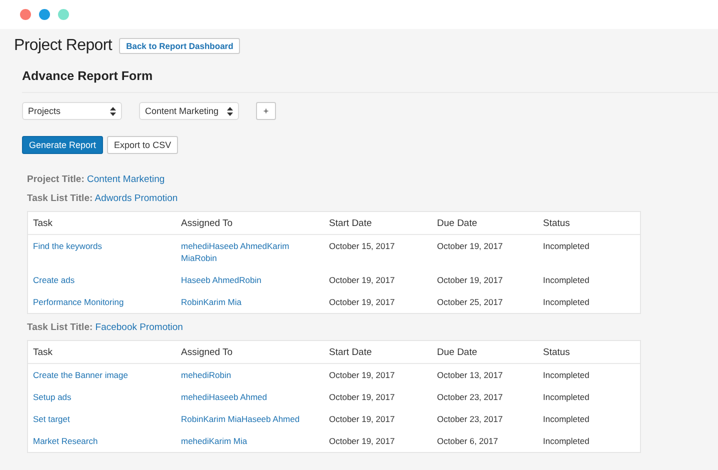 The image size is (718, 470). I want to click on dropdown: Projects, so click(72, 111).